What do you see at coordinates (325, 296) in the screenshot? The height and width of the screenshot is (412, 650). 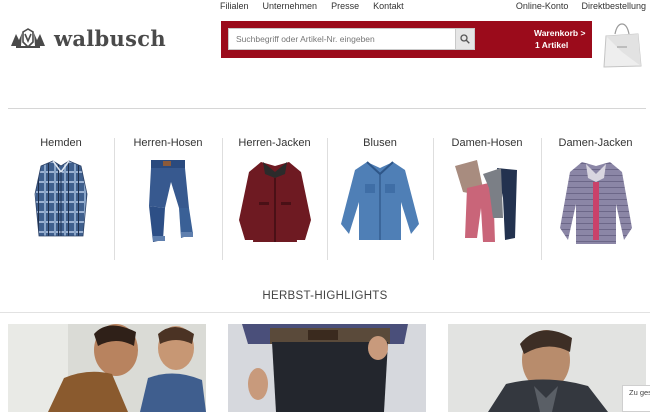 I see `section-title: HERBST-HIGHLIGHTS` at bounding box center [325, 296].